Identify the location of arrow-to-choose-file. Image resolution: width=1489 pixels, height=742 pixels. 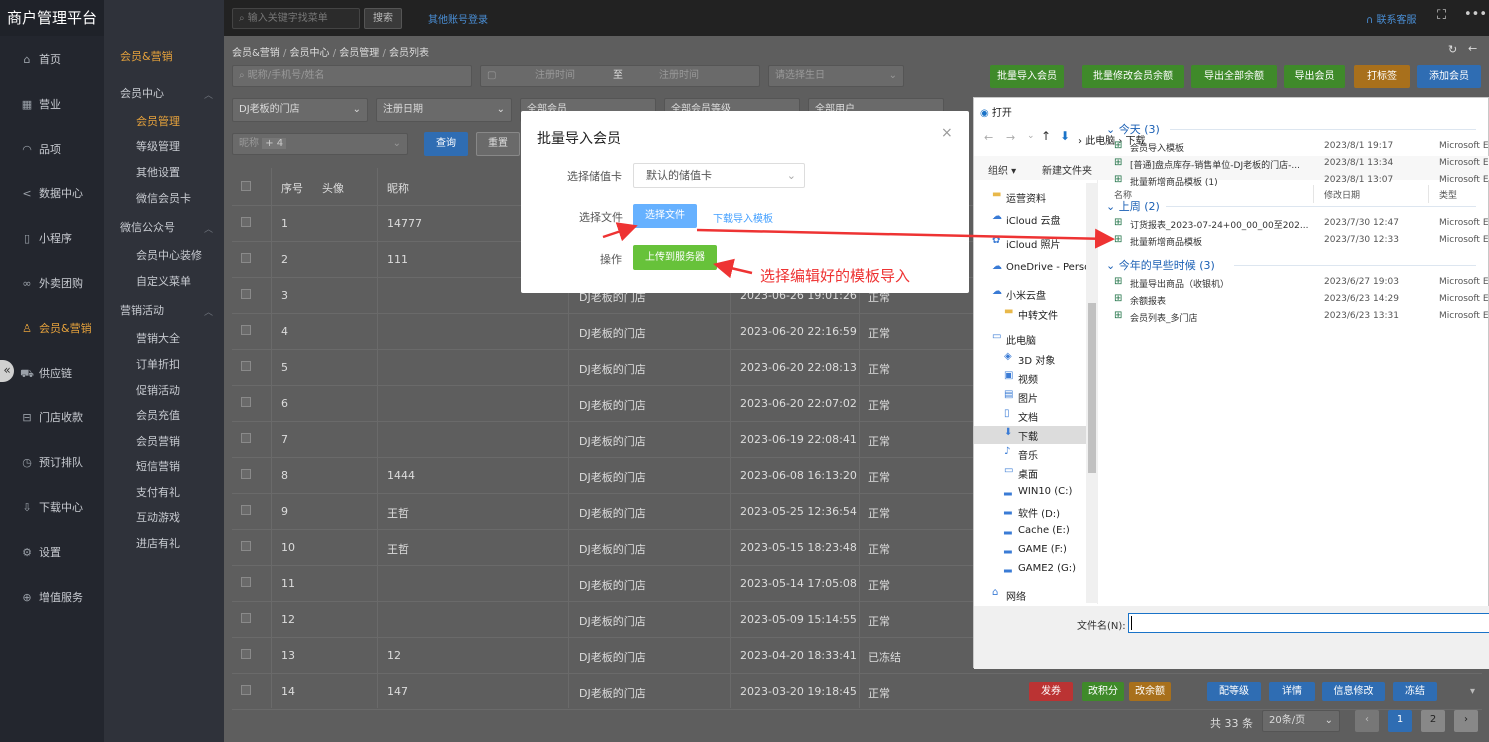
(620, 232).